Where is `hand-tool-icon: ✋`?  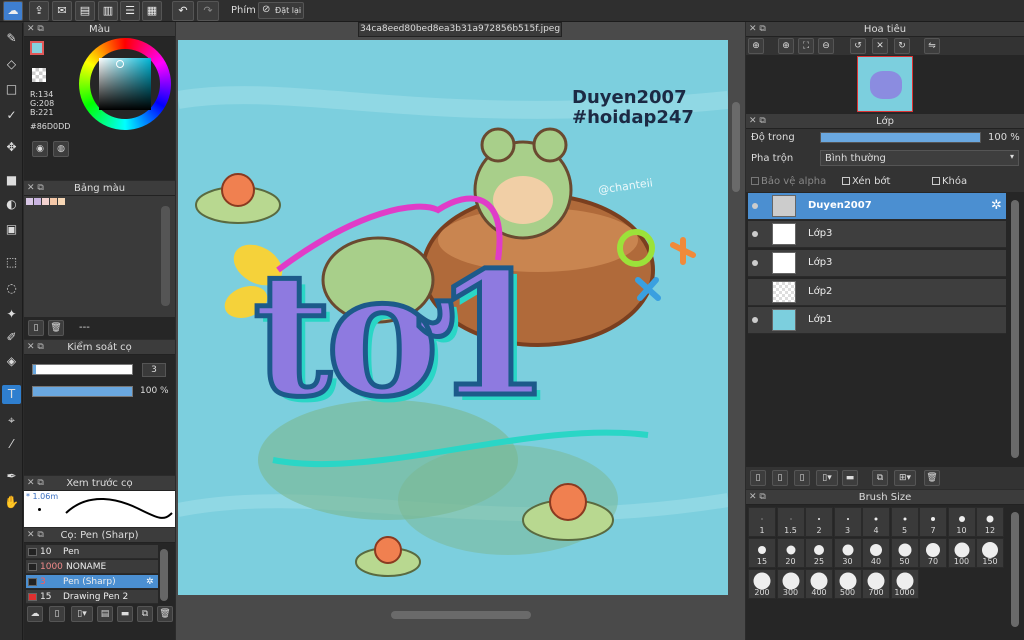 hand-tool-icon: ✋ is located at coordinates (11, 502).